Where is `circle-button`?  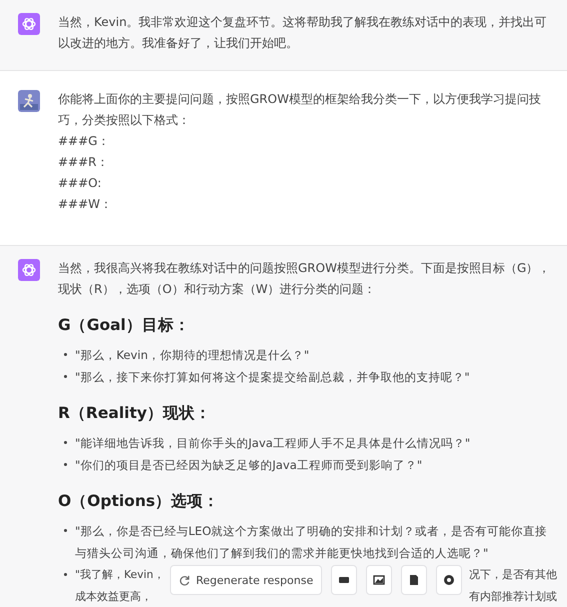
circle-button is located at coordinates (449, 580).